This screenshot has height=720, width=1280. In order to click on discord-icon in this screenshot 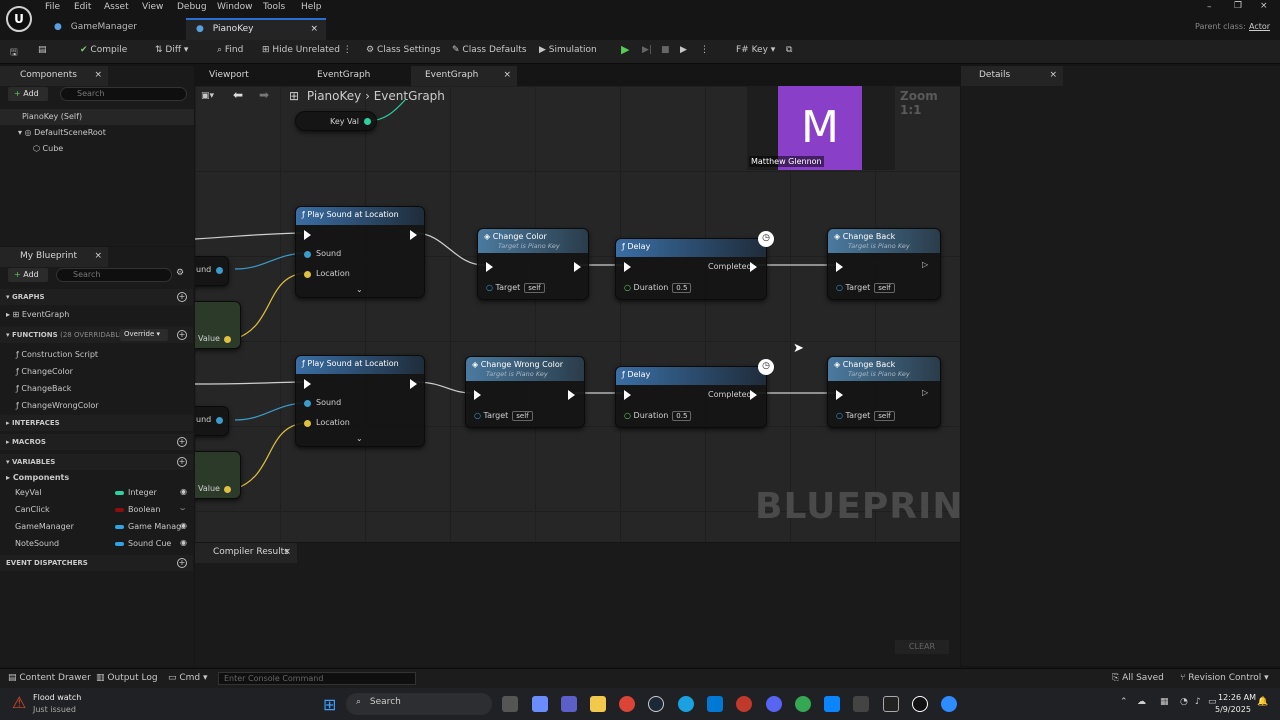, I will do `click(774, 704)`.